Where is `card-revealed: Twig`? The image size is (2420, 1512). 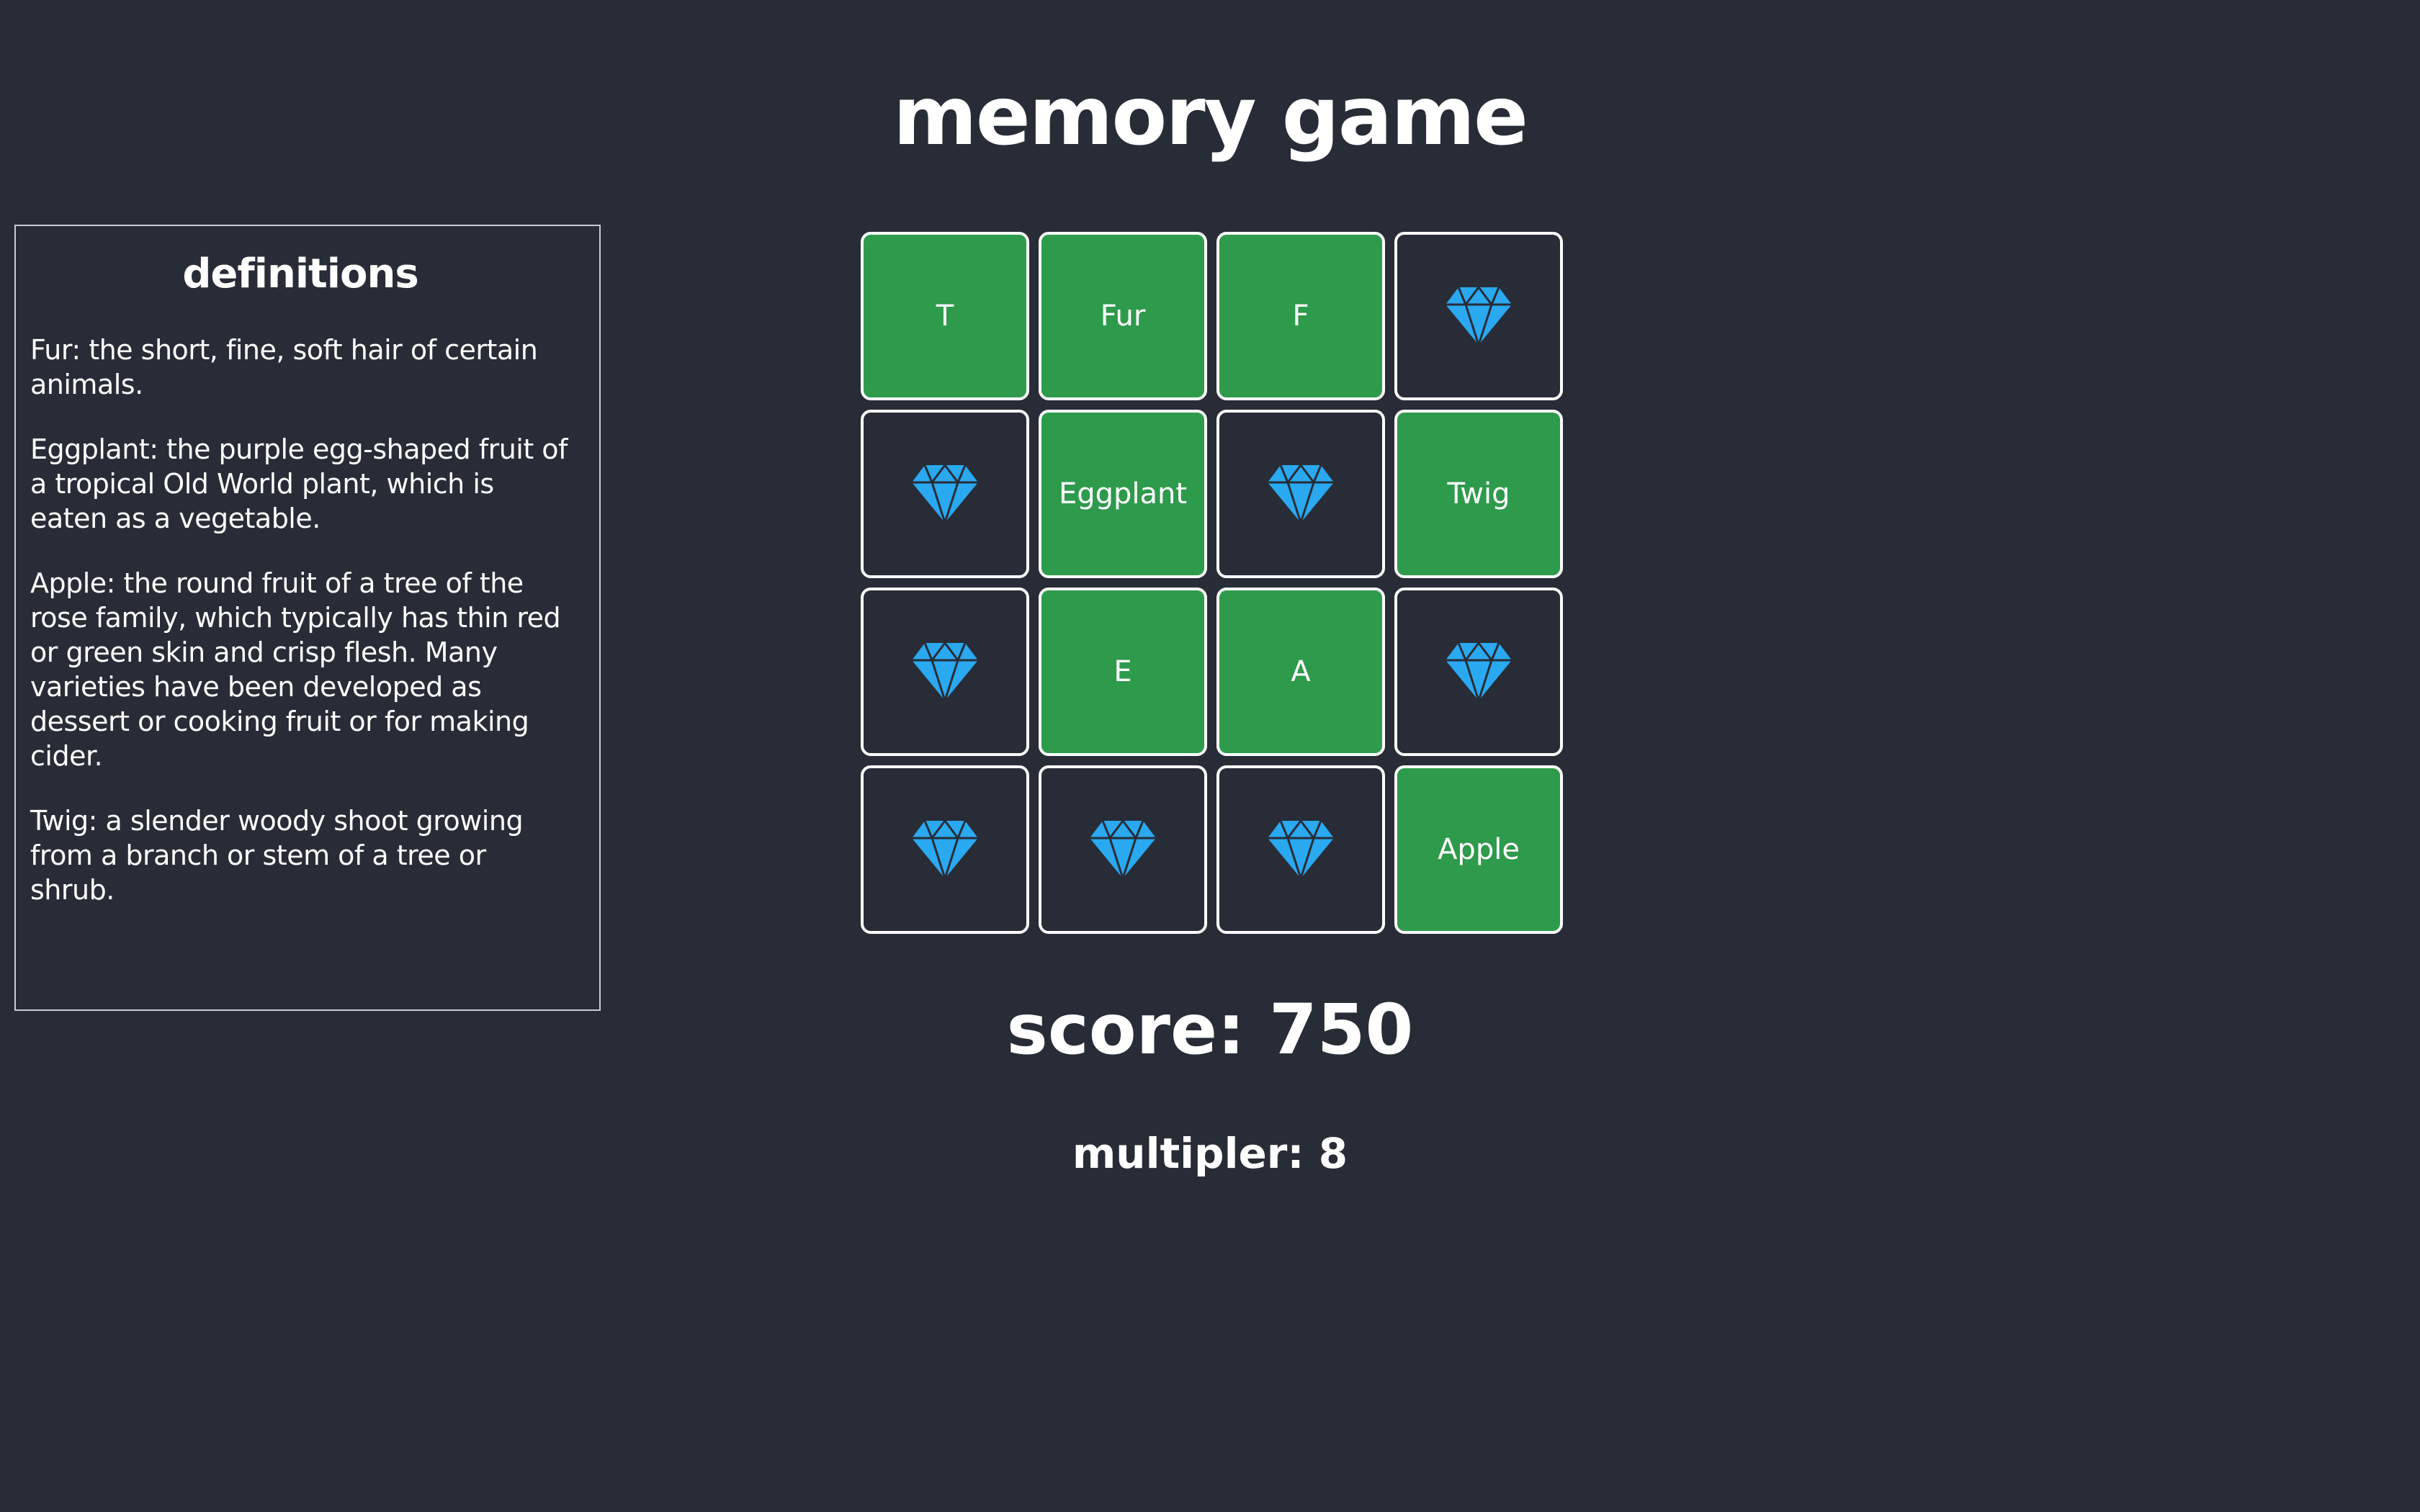 card-revealed: Twig is located at coordinates (1478, 494).